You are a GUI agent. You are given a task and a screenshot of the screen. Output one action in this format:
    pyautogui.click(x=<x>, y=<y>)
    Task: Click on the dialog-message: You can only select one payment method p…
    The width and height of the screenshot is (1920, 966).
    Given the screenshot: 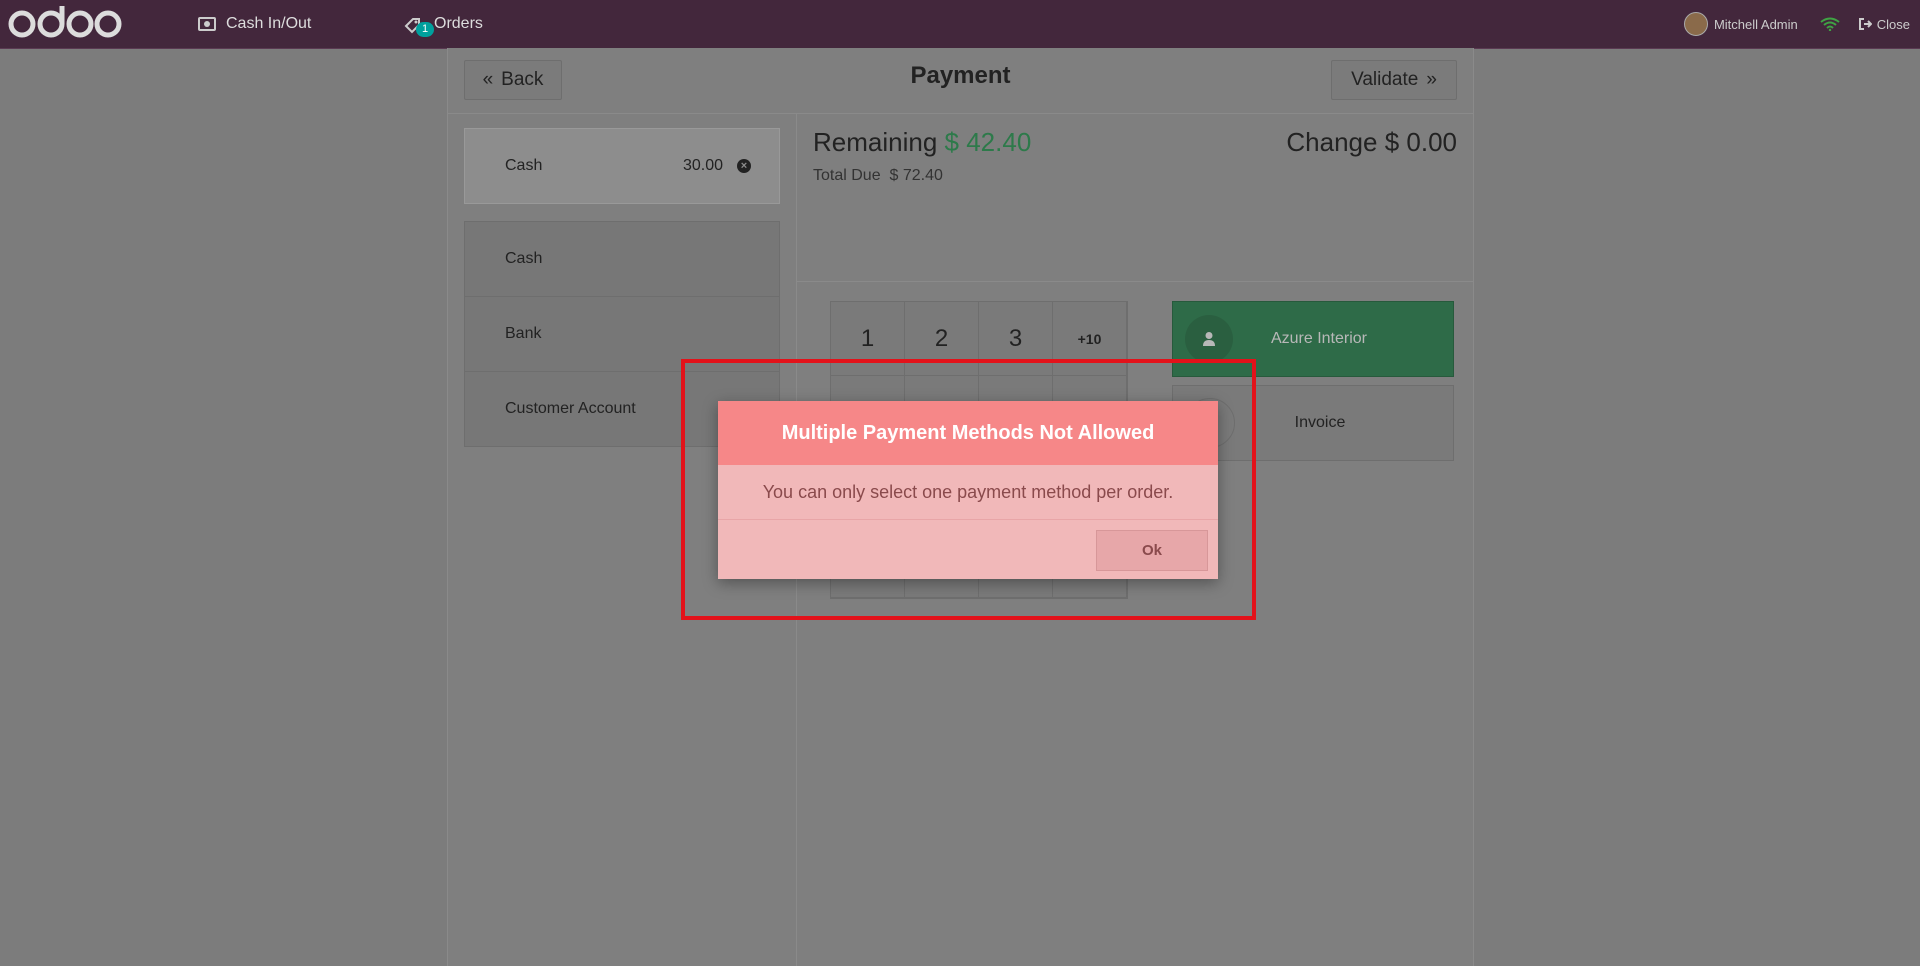 What is the action you would take?
    pyautogui.click(x=968, y=492)
    